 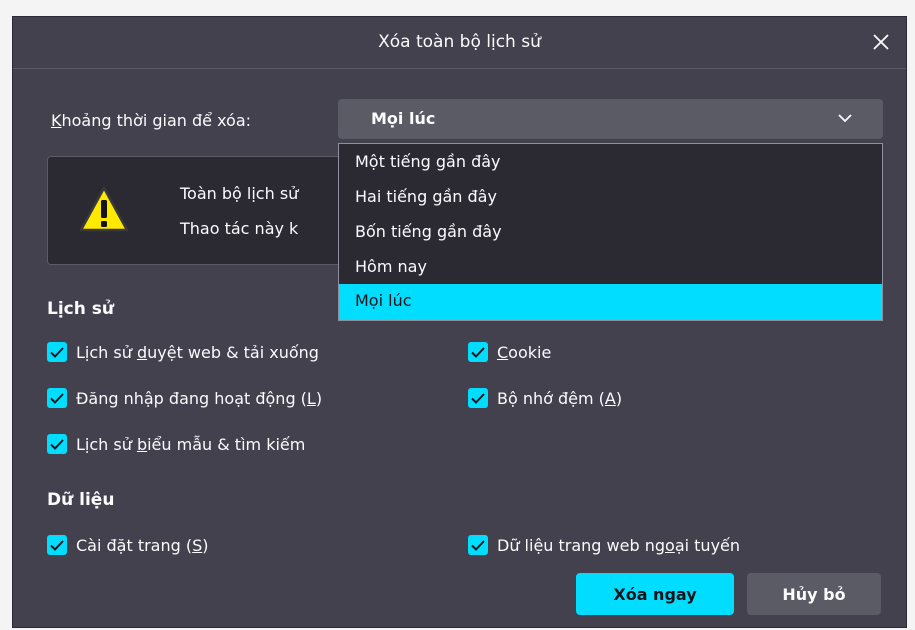 I want to click on checkbox-label: Cài đặt trang (S), so click(x=142, y=545).